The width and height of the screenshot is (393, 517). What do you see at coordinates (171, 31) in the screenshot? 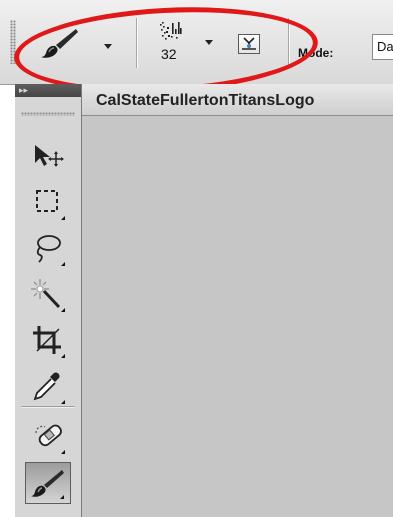
I see `brush-size-icon` at bounding box center [171, 31].